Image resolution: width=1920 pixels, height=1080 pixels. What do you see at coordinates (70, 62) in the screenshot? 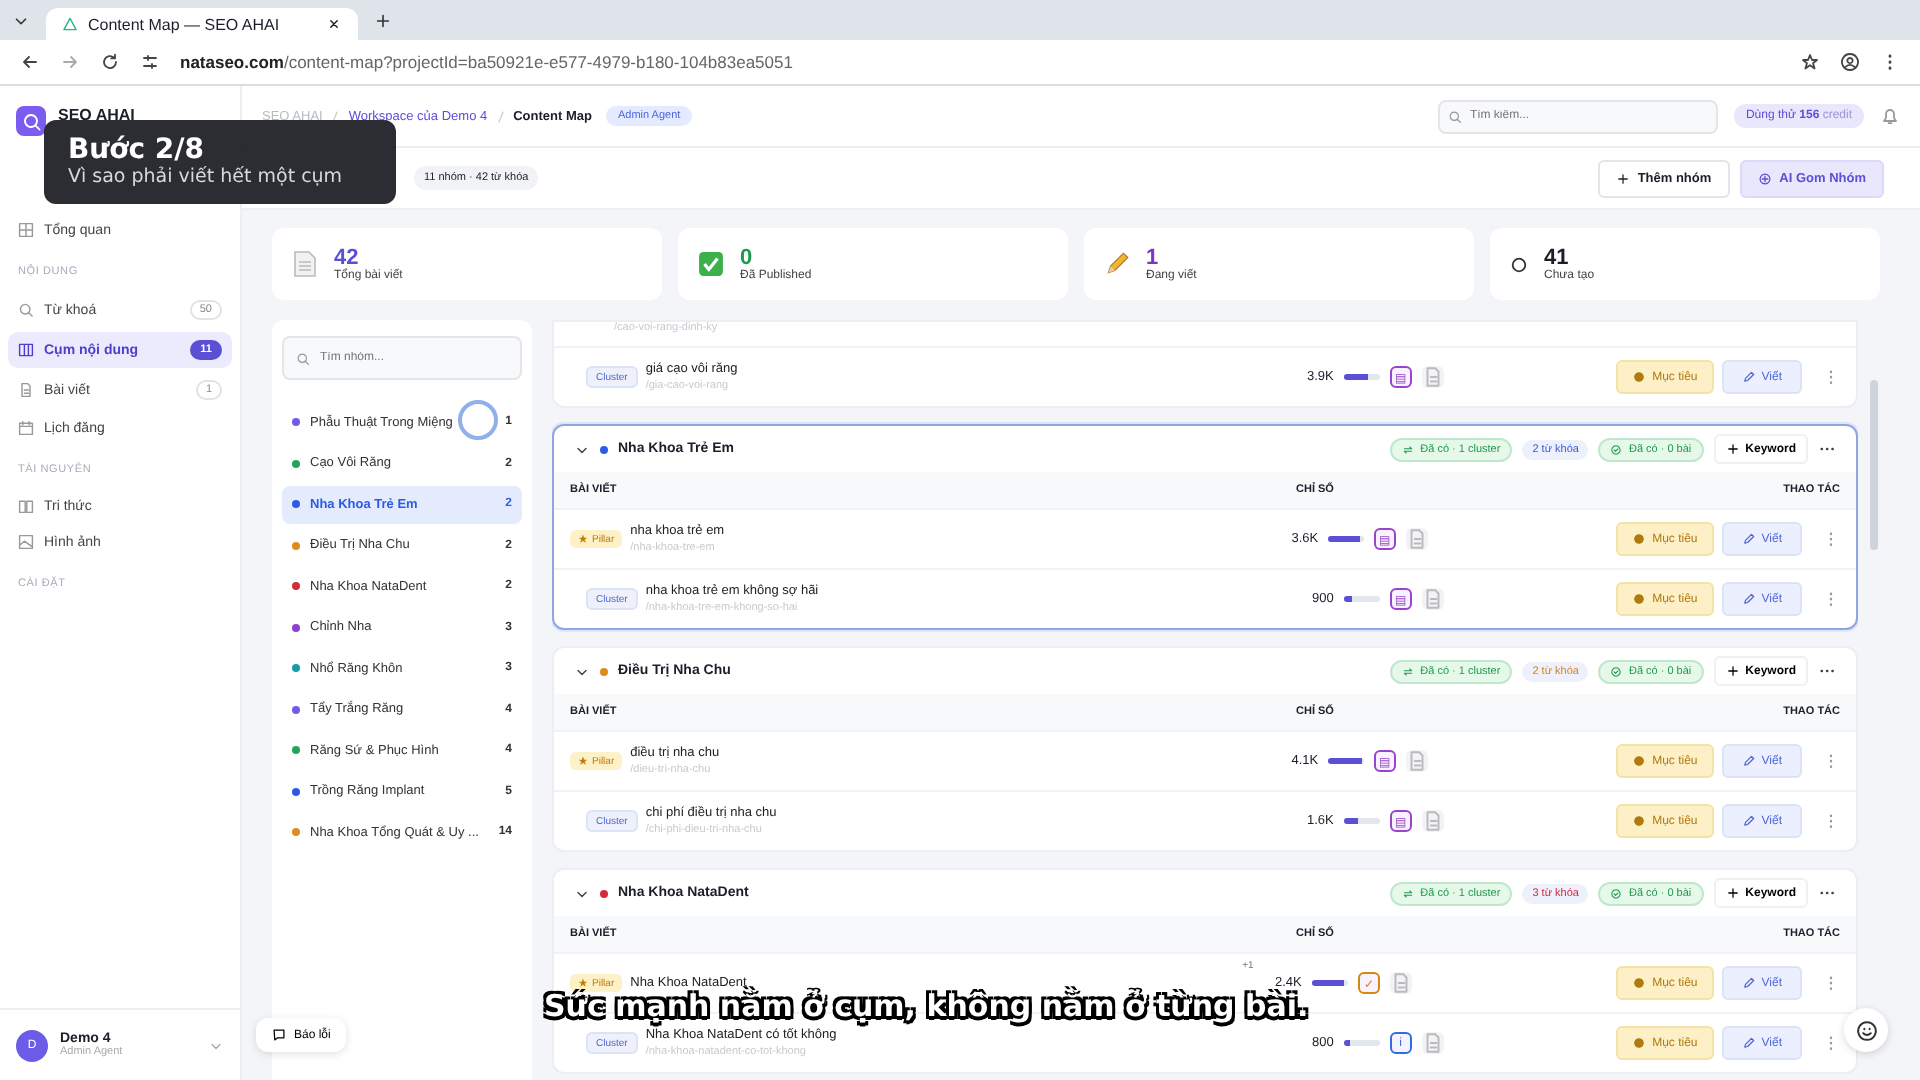
I see `forward-icon` at bounding box center [70, 62].